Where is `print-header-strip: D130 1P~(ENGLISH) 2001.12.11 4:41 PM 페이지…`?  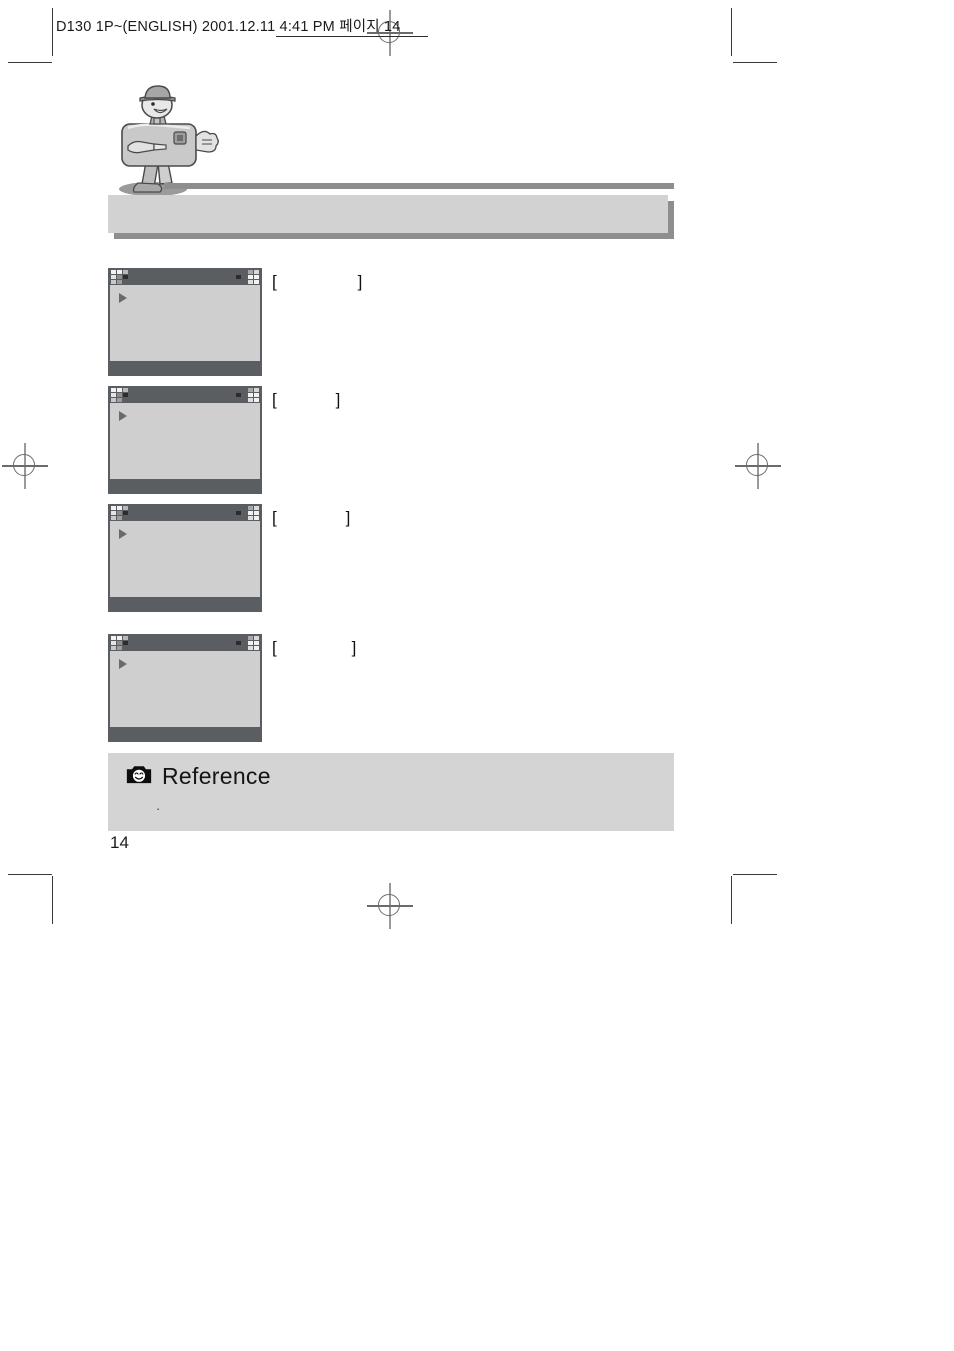
print-header-strip: D130 1P~(ENGLISH) 2001.12.11 4:41 PM 페이지… is located at coordinates (228, 25).